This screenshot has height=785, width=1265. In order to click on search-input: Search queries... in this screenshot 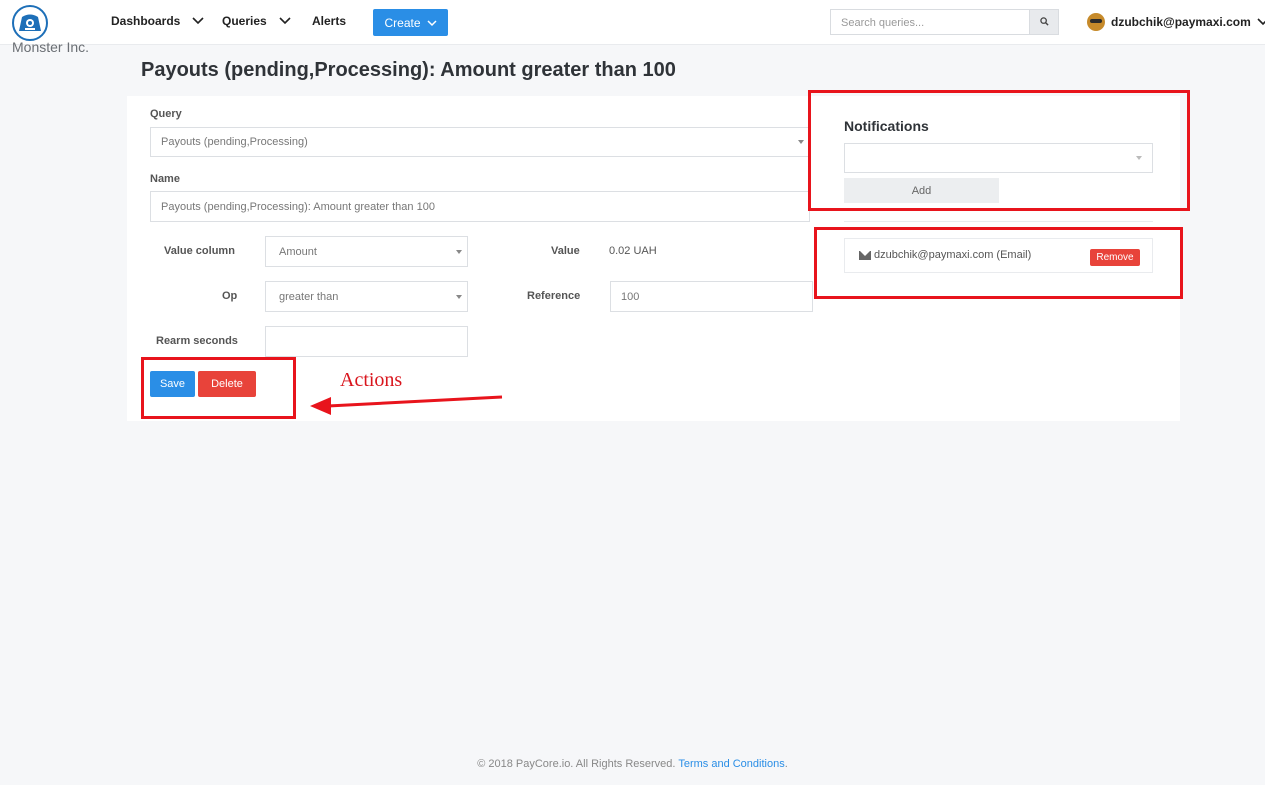, I will do `click(930, 22)`.